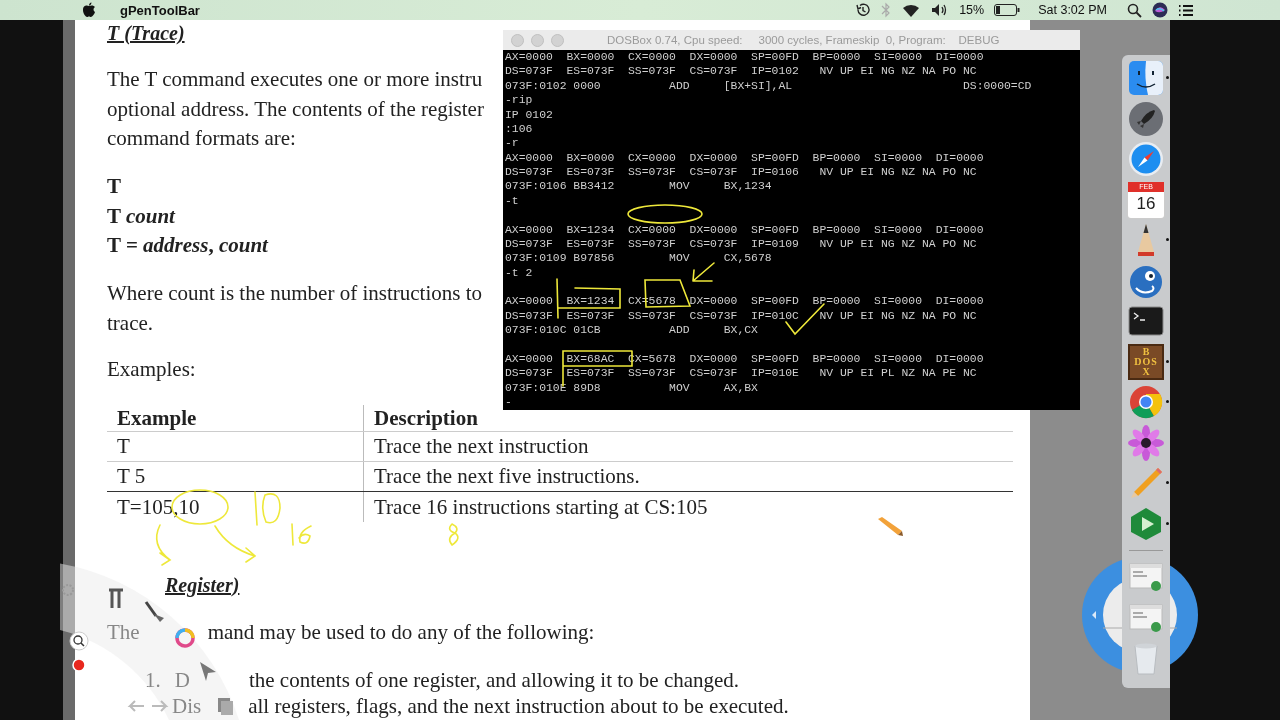 Image resolution: width=1280 pixels, height=720 pixels. Describe the element at coordinates (208, 671) in the screenshot. I see `cursor-icon` at that location.